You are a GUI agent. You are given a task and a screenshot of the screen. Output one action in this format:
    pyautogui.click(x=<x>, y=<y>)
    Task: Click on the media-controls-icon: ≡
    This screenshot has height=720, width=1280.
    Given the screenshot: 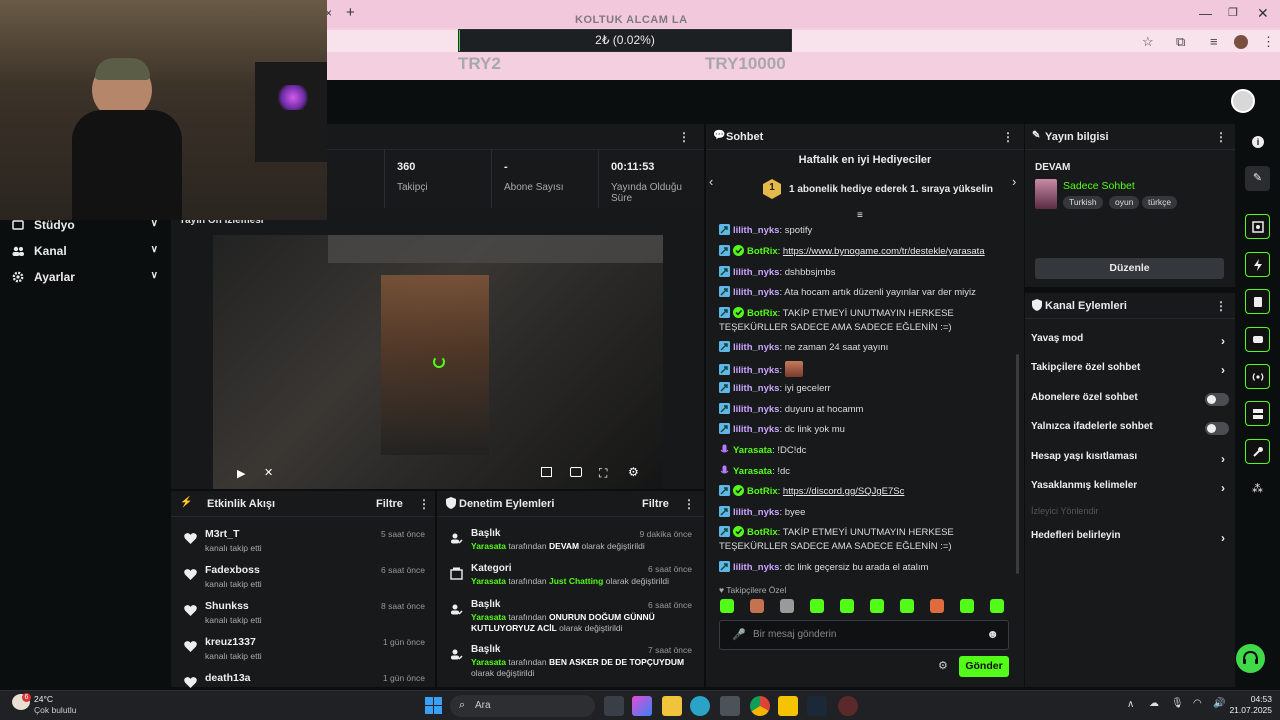 What is the action you would take?
    pyautogui.click(x=1214, y=41)
    